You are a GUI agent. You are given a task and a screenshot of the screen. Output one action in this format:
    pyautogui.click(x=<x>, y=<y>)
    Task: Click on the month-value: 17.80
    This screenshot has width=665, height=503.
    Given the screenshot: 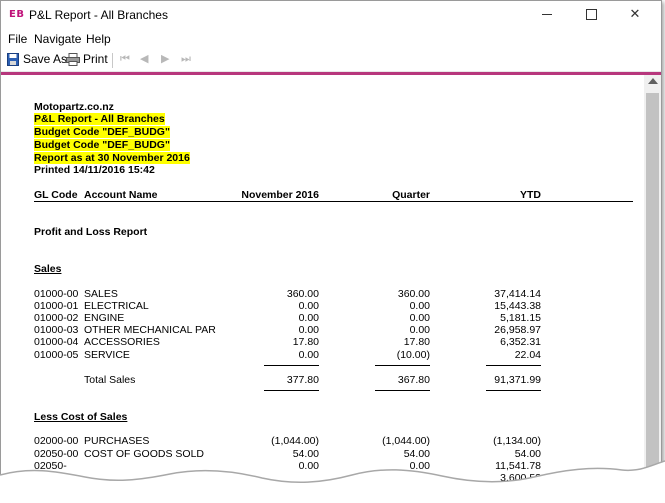 What is the action you would take?
    pyautogui.click(x=305, y=342)
    